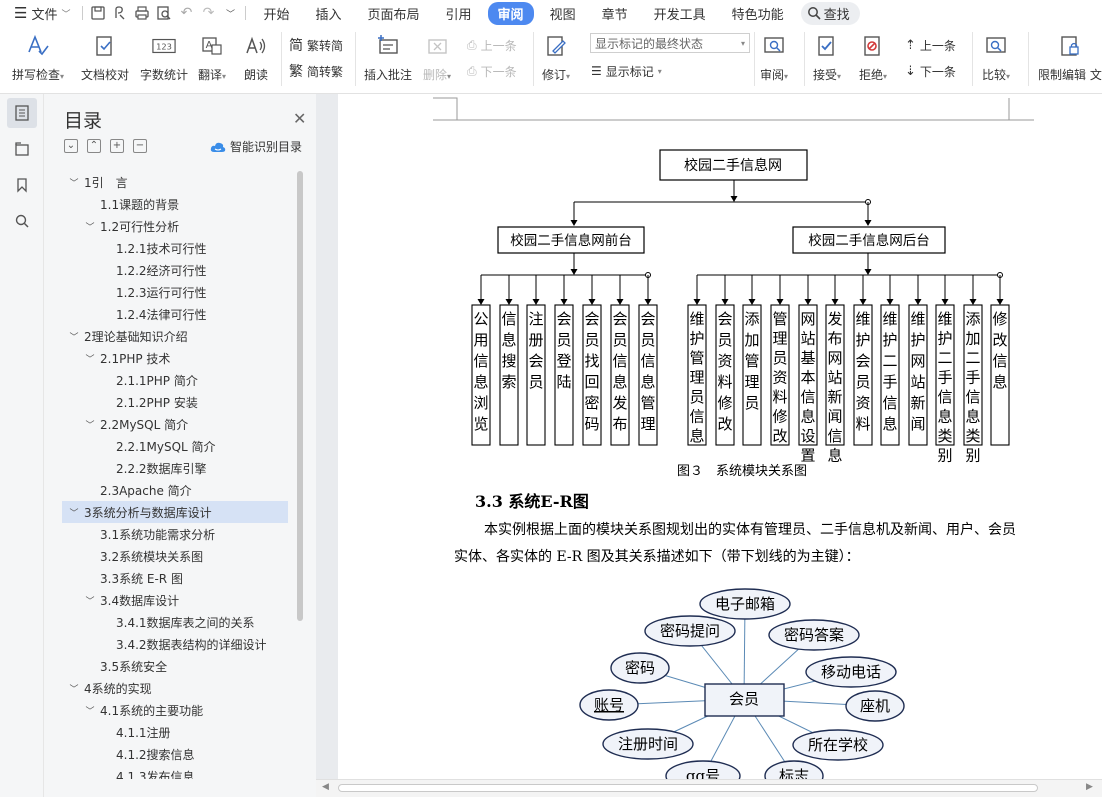 Image resolution: width=1102 pixels, height=797 pixels. I want to click on expand-plus-icon: +, so click(117, 146).